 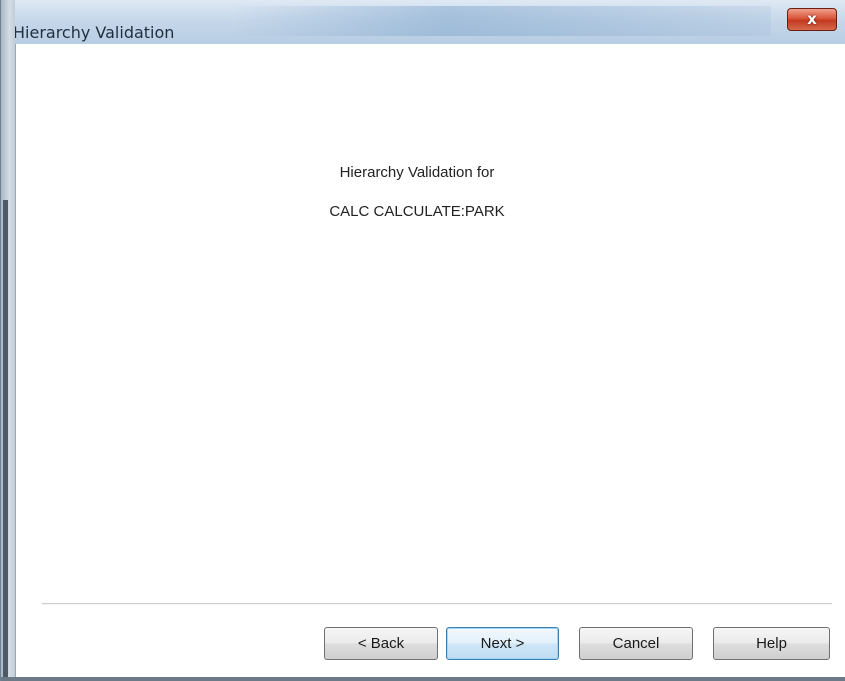 I want to click on window-left-border, so click(x=8, y=340).